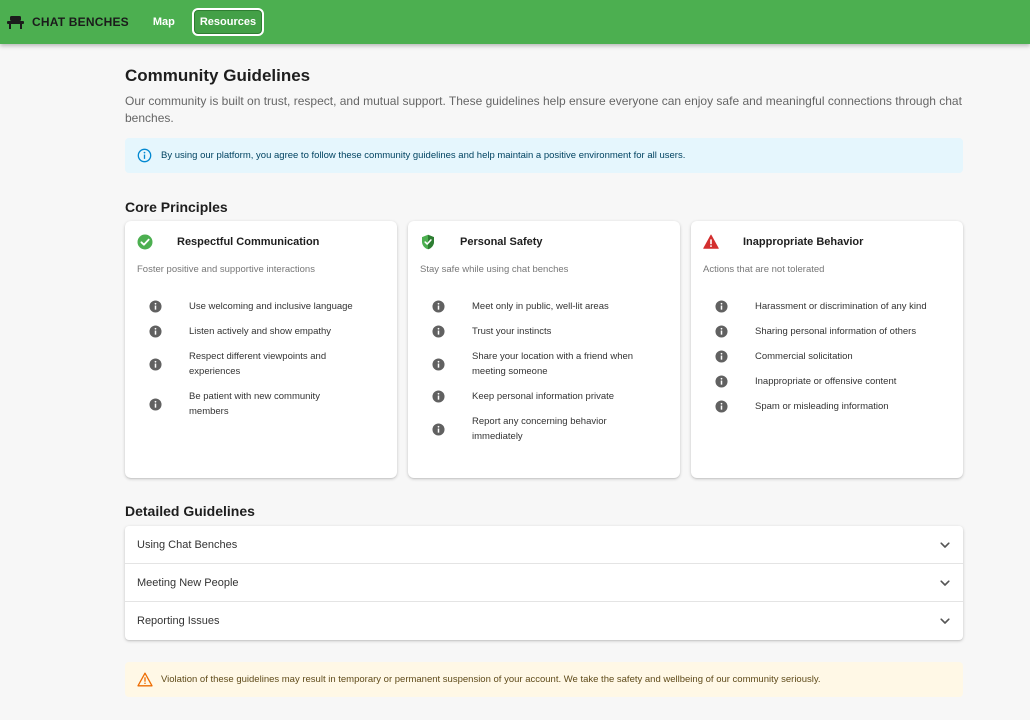 The image size is (1030, 720). I want to click on list-item: Use welcoming and inclusive language, so click(267, 306).